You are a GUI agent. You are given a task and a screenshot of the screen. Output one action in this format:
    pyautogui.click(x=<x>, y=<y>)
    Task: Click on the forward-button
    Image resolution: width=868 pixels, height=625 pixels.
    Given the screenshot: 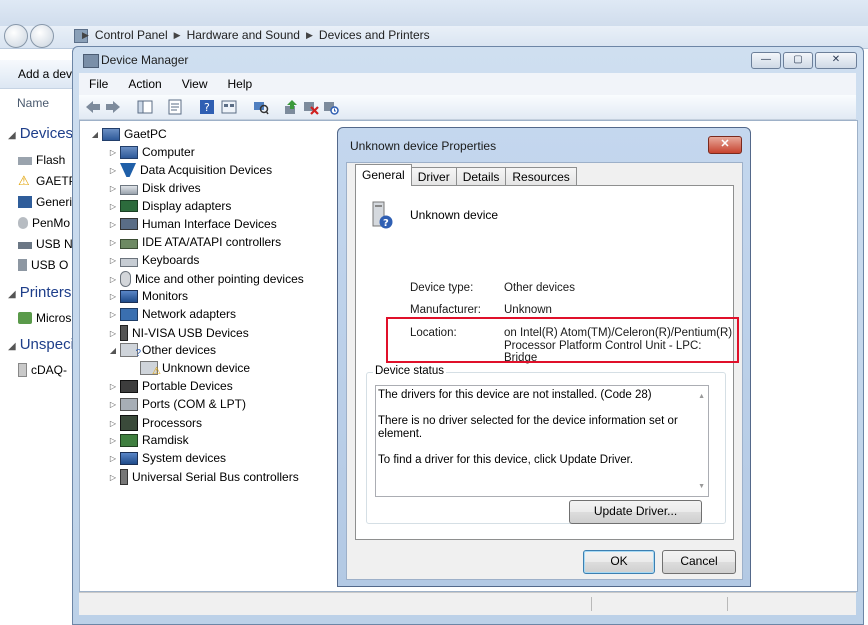 What is the action you would take?
    pyautogui.click(x=42, y=36)
    